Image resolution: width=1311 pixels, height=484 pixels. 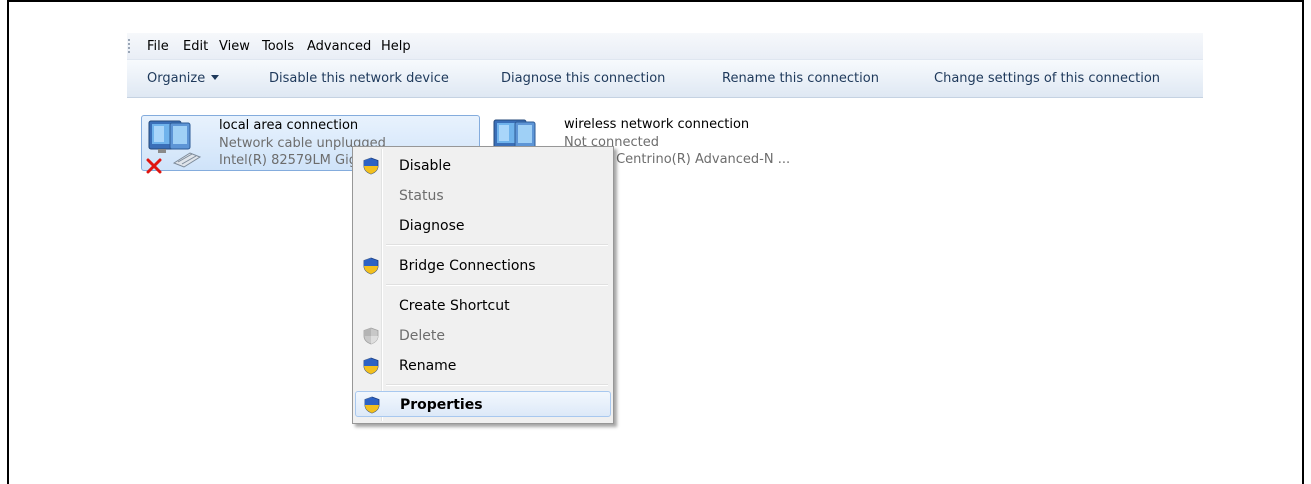 What do you see at coordinates (665, 46) in the screenshot?
I see `menu-bar: File Edit View Tools Advanced Help` at bounding box center [665, 46].